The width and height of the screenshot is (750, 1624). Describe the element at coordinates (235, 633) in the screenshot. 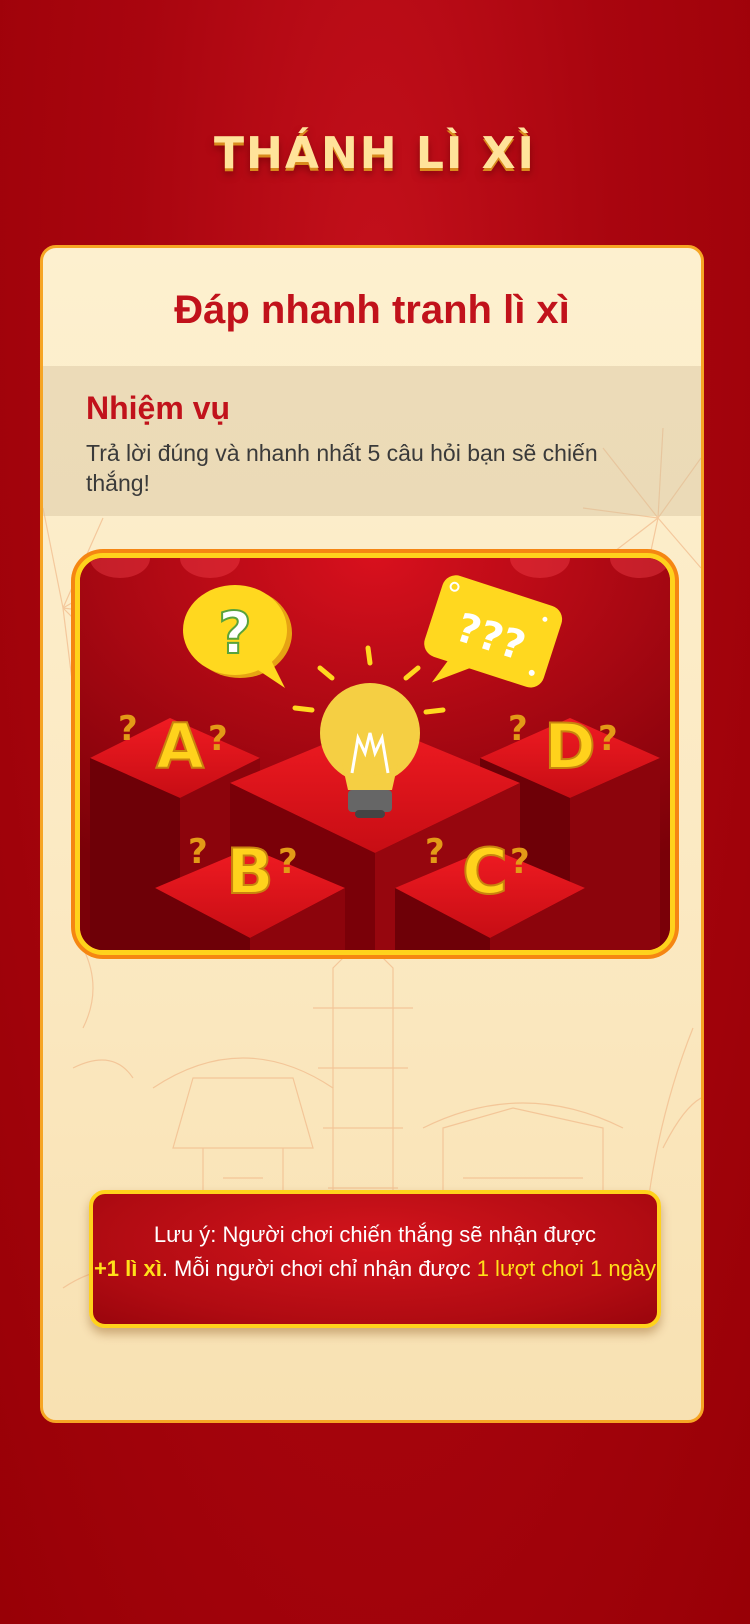

I see `bubble-question-mark: ?` at that location.